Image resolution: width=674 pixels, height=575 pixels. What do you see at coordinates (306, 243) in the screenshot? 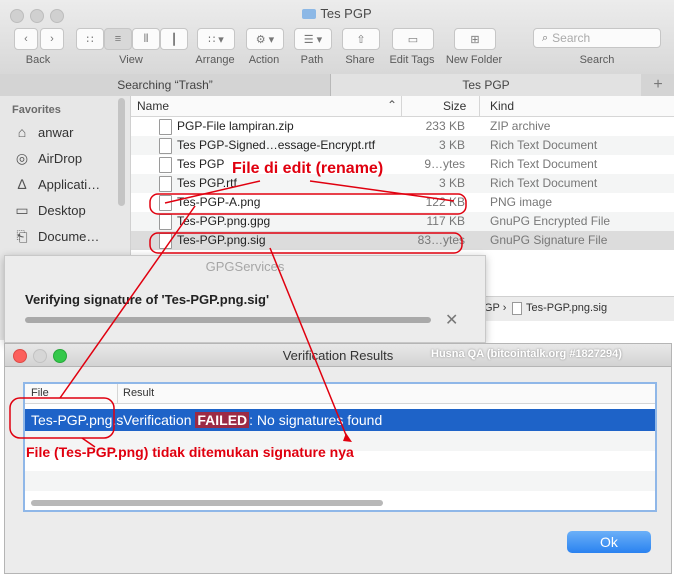
I see `sig-highlight-box` at bounding box center [306, 243].